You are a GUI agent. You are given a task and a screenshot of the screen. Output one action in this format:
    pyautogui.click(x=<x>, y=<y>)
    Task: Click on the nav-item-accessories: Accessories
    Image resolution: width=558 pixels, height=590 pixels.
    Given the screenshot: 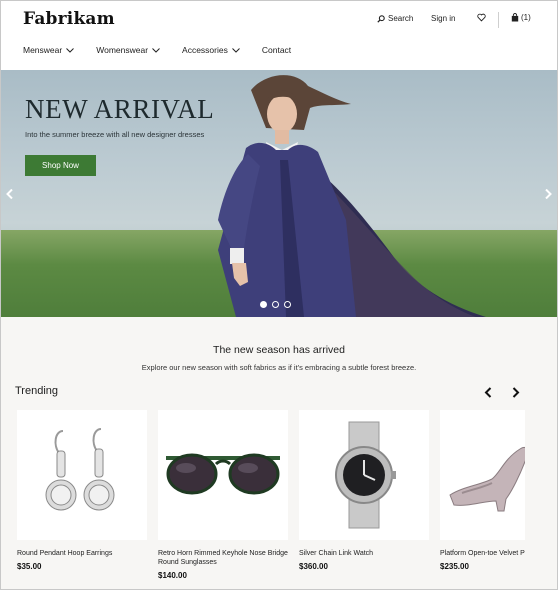 What is the action you would take?
    pyautogui.click(x=211, y=50)
    